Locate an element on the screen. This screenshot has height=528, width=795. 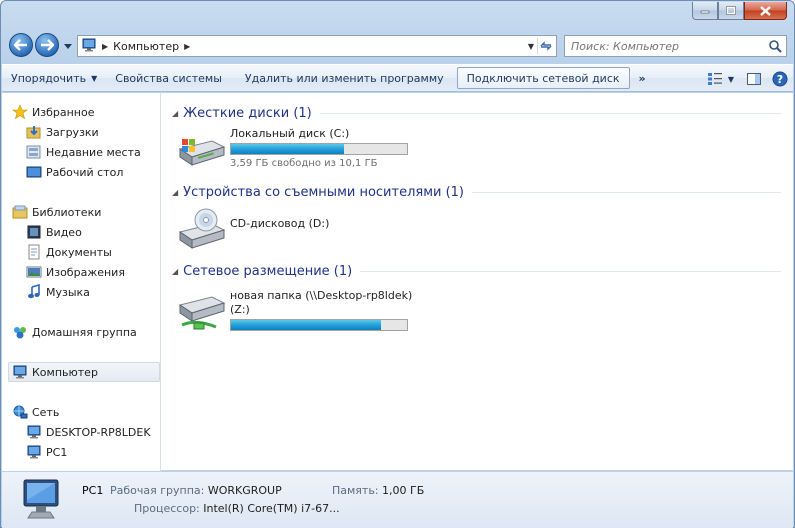
refresh-button is located at coordinates (545, 46).